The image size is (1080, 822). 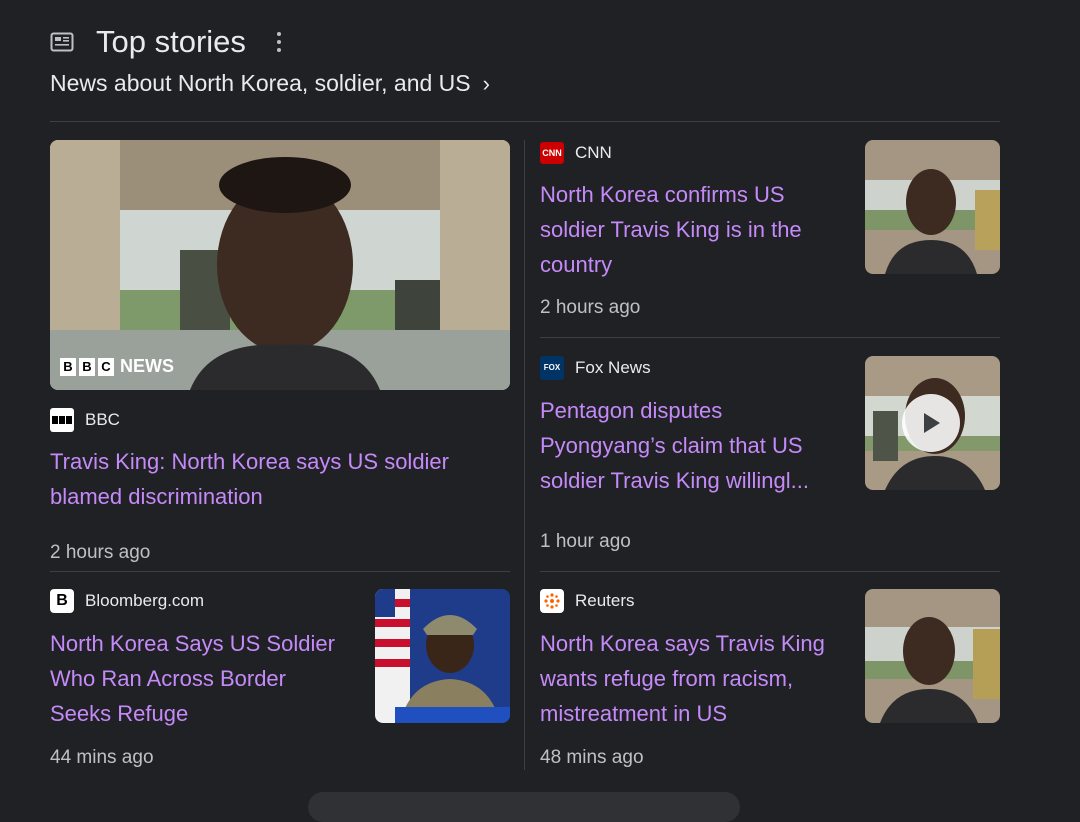 What do you see at coordinates (260, 83) in the screenshot?
I see `news-about-label: News about North Korea, soldier, and US` at bounding box center [260, 83].